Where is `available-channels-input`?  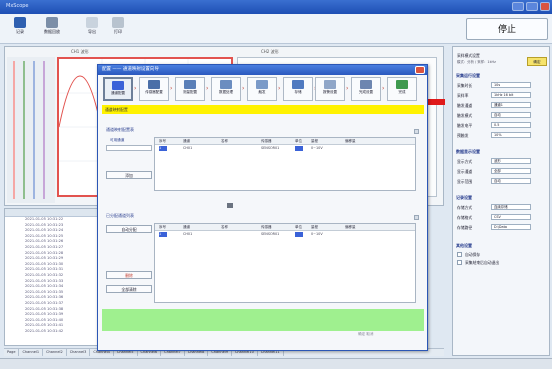
available-channels-input is located at coordinates (129, 148).